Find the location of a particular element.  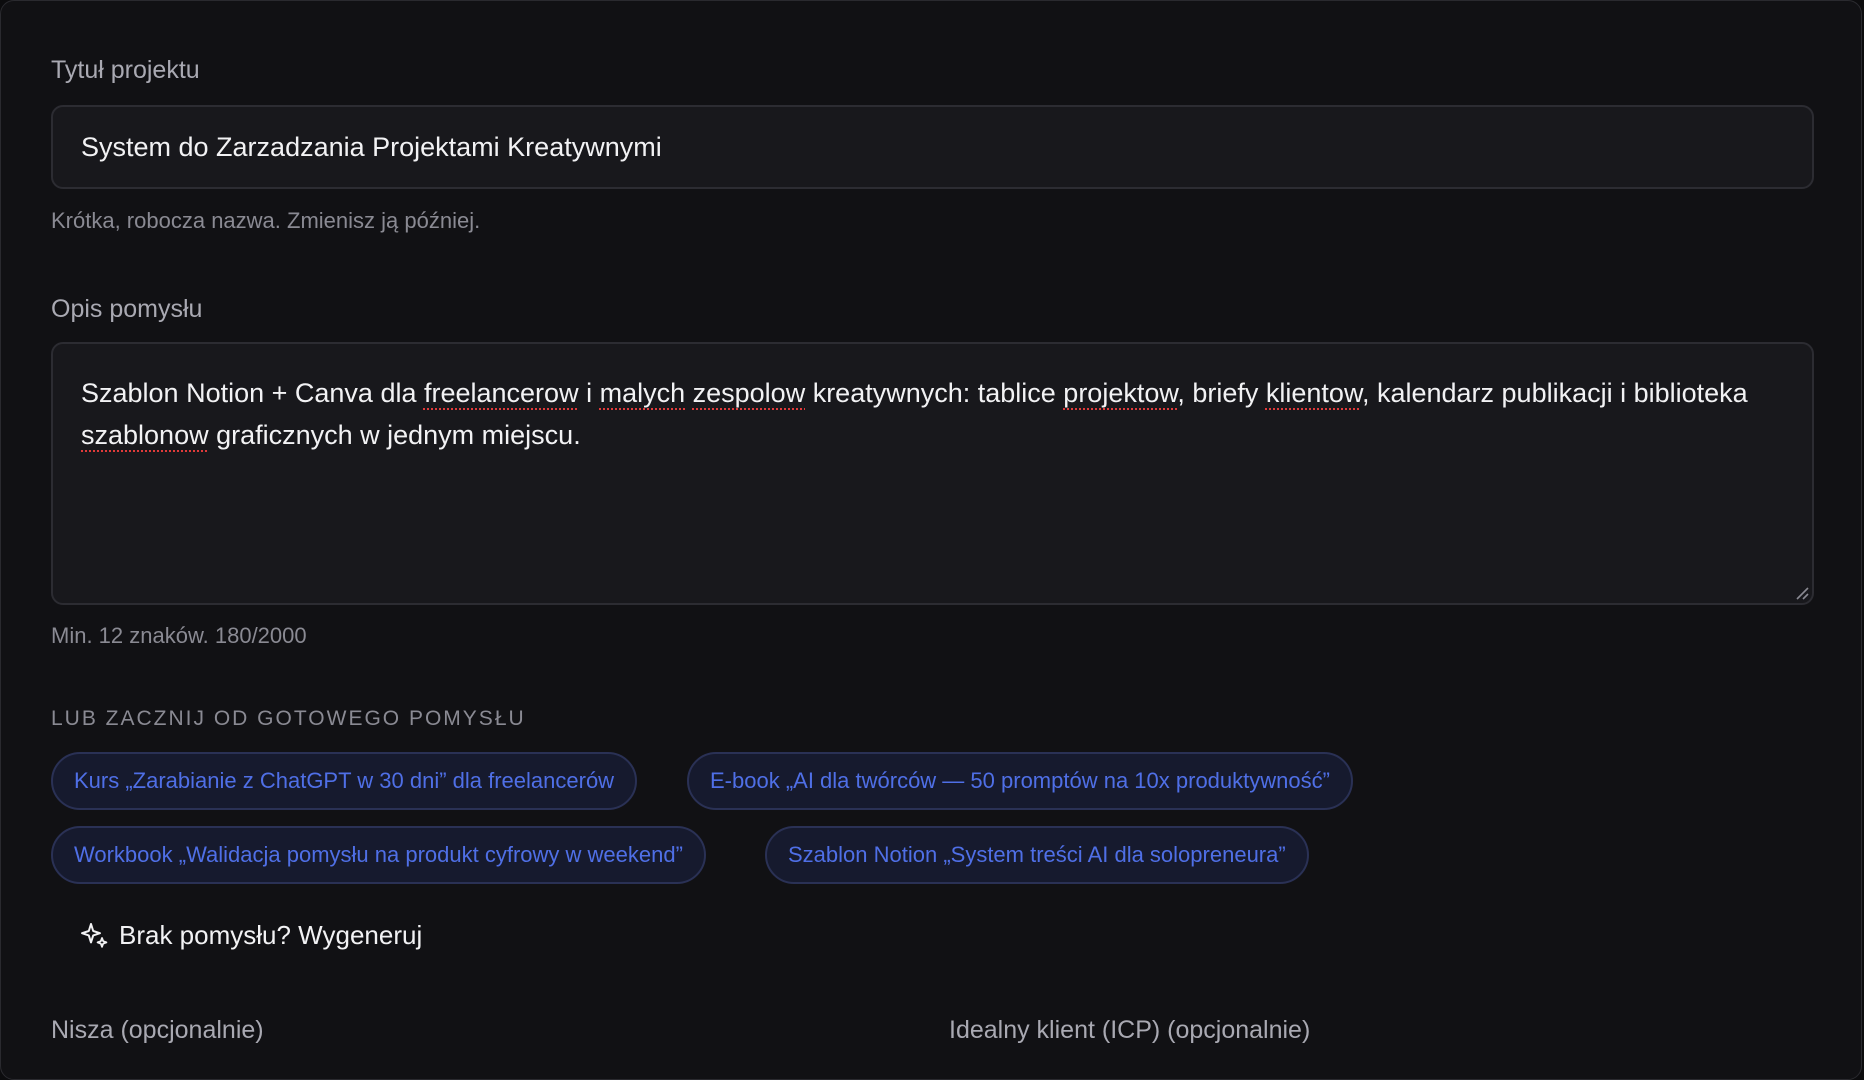

description-segment: graficznych w jednym miejscu. is located at coordinates (394, 435).